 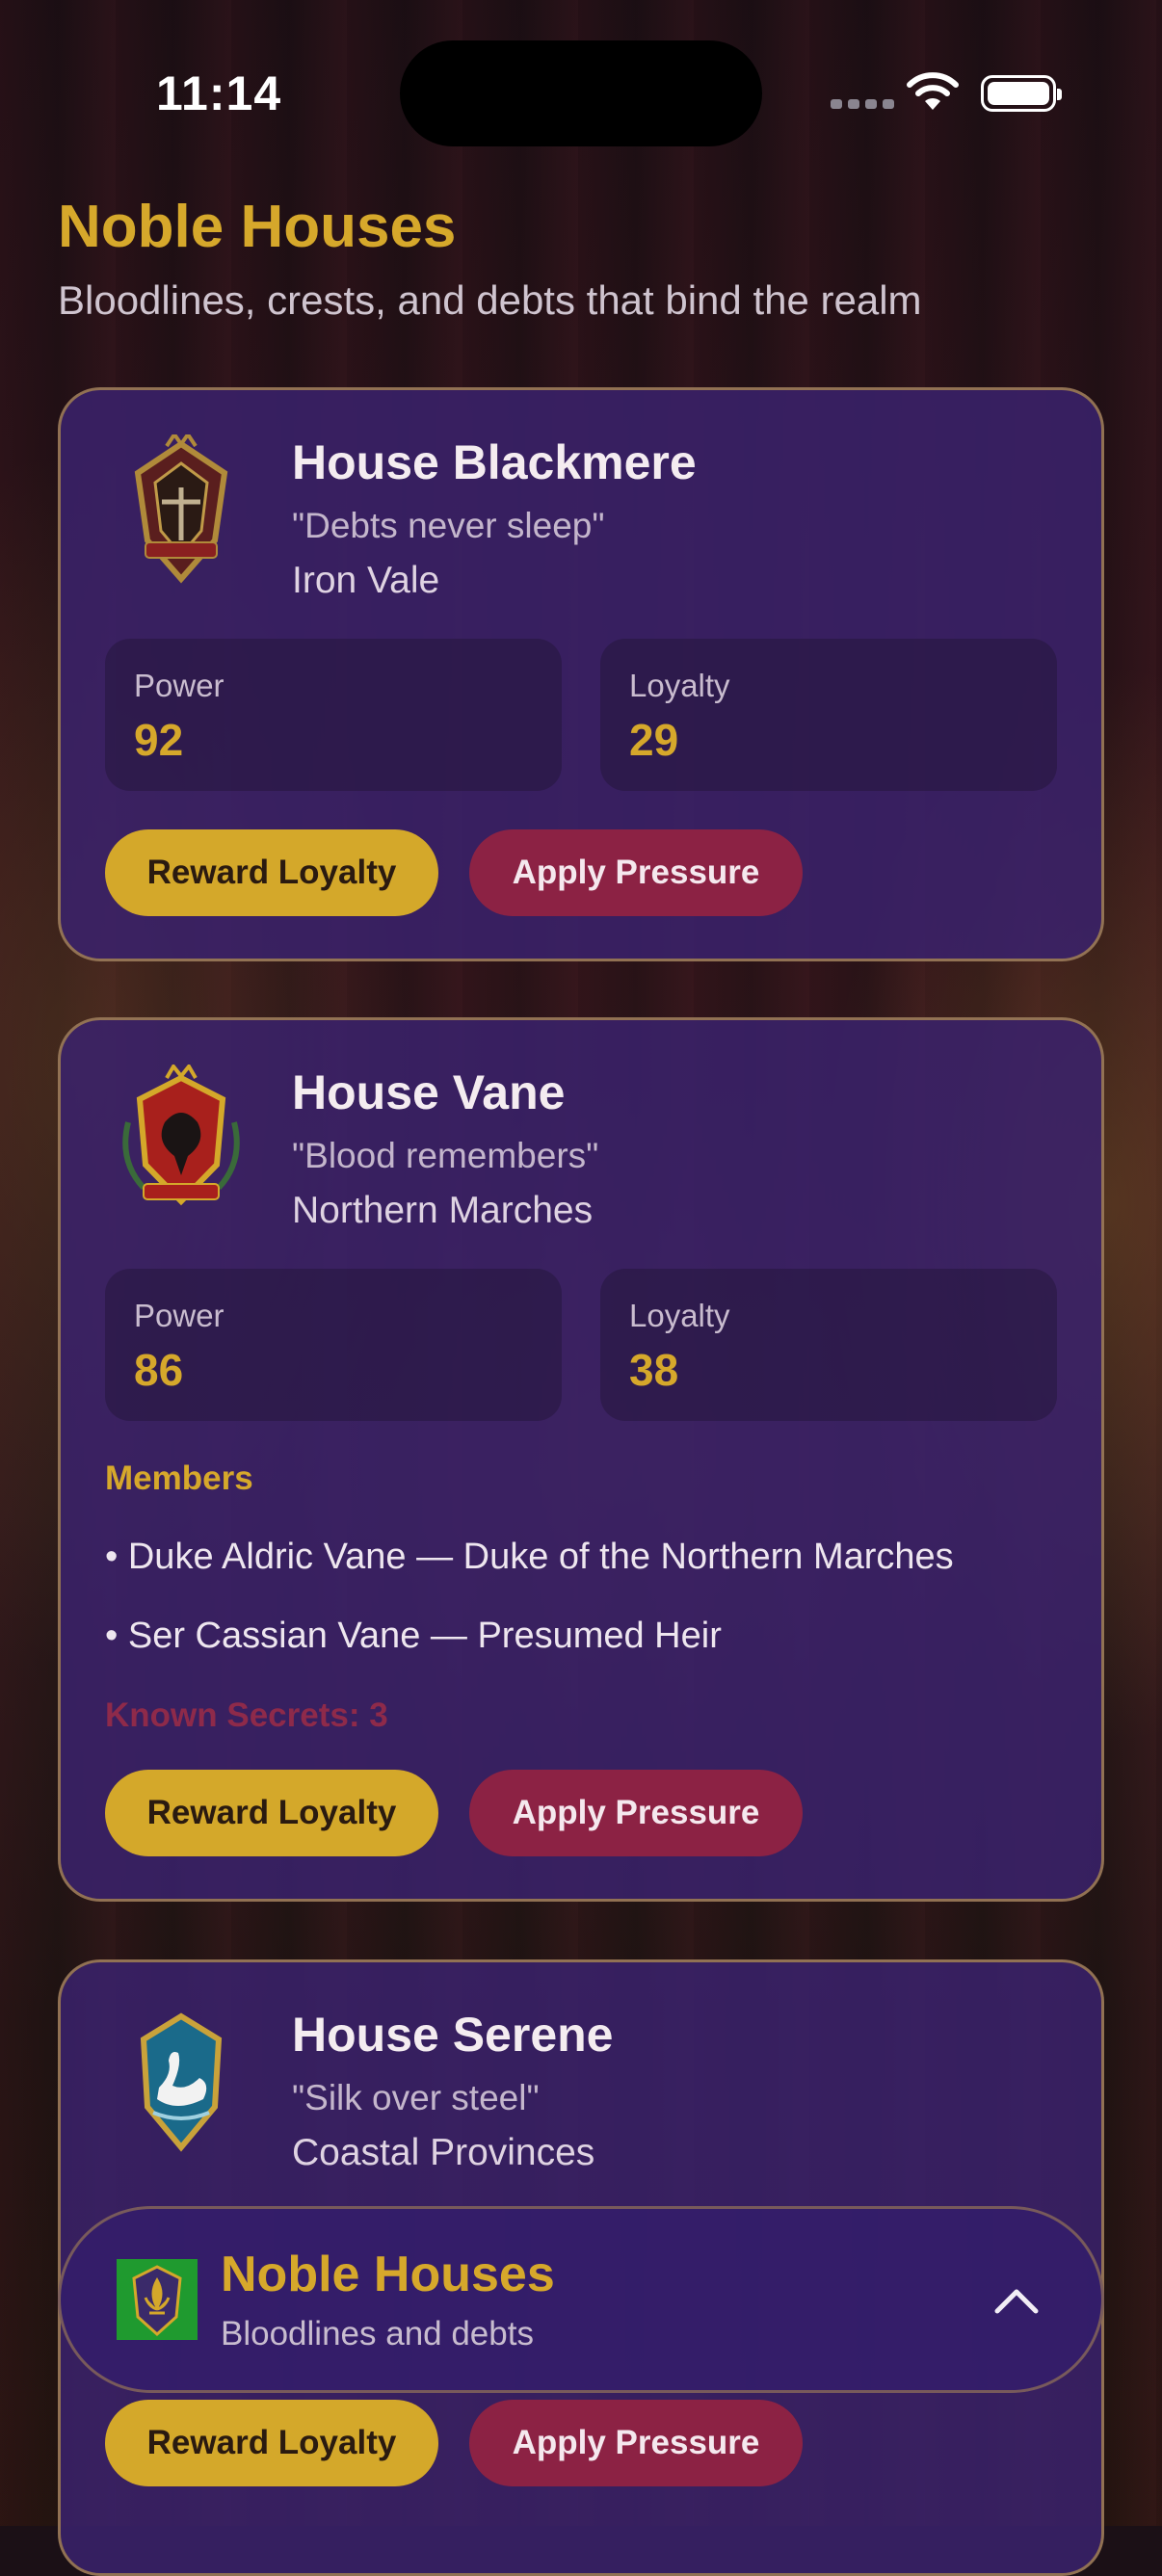 I want to click on wifi-icon, so click(x=933, y=91).